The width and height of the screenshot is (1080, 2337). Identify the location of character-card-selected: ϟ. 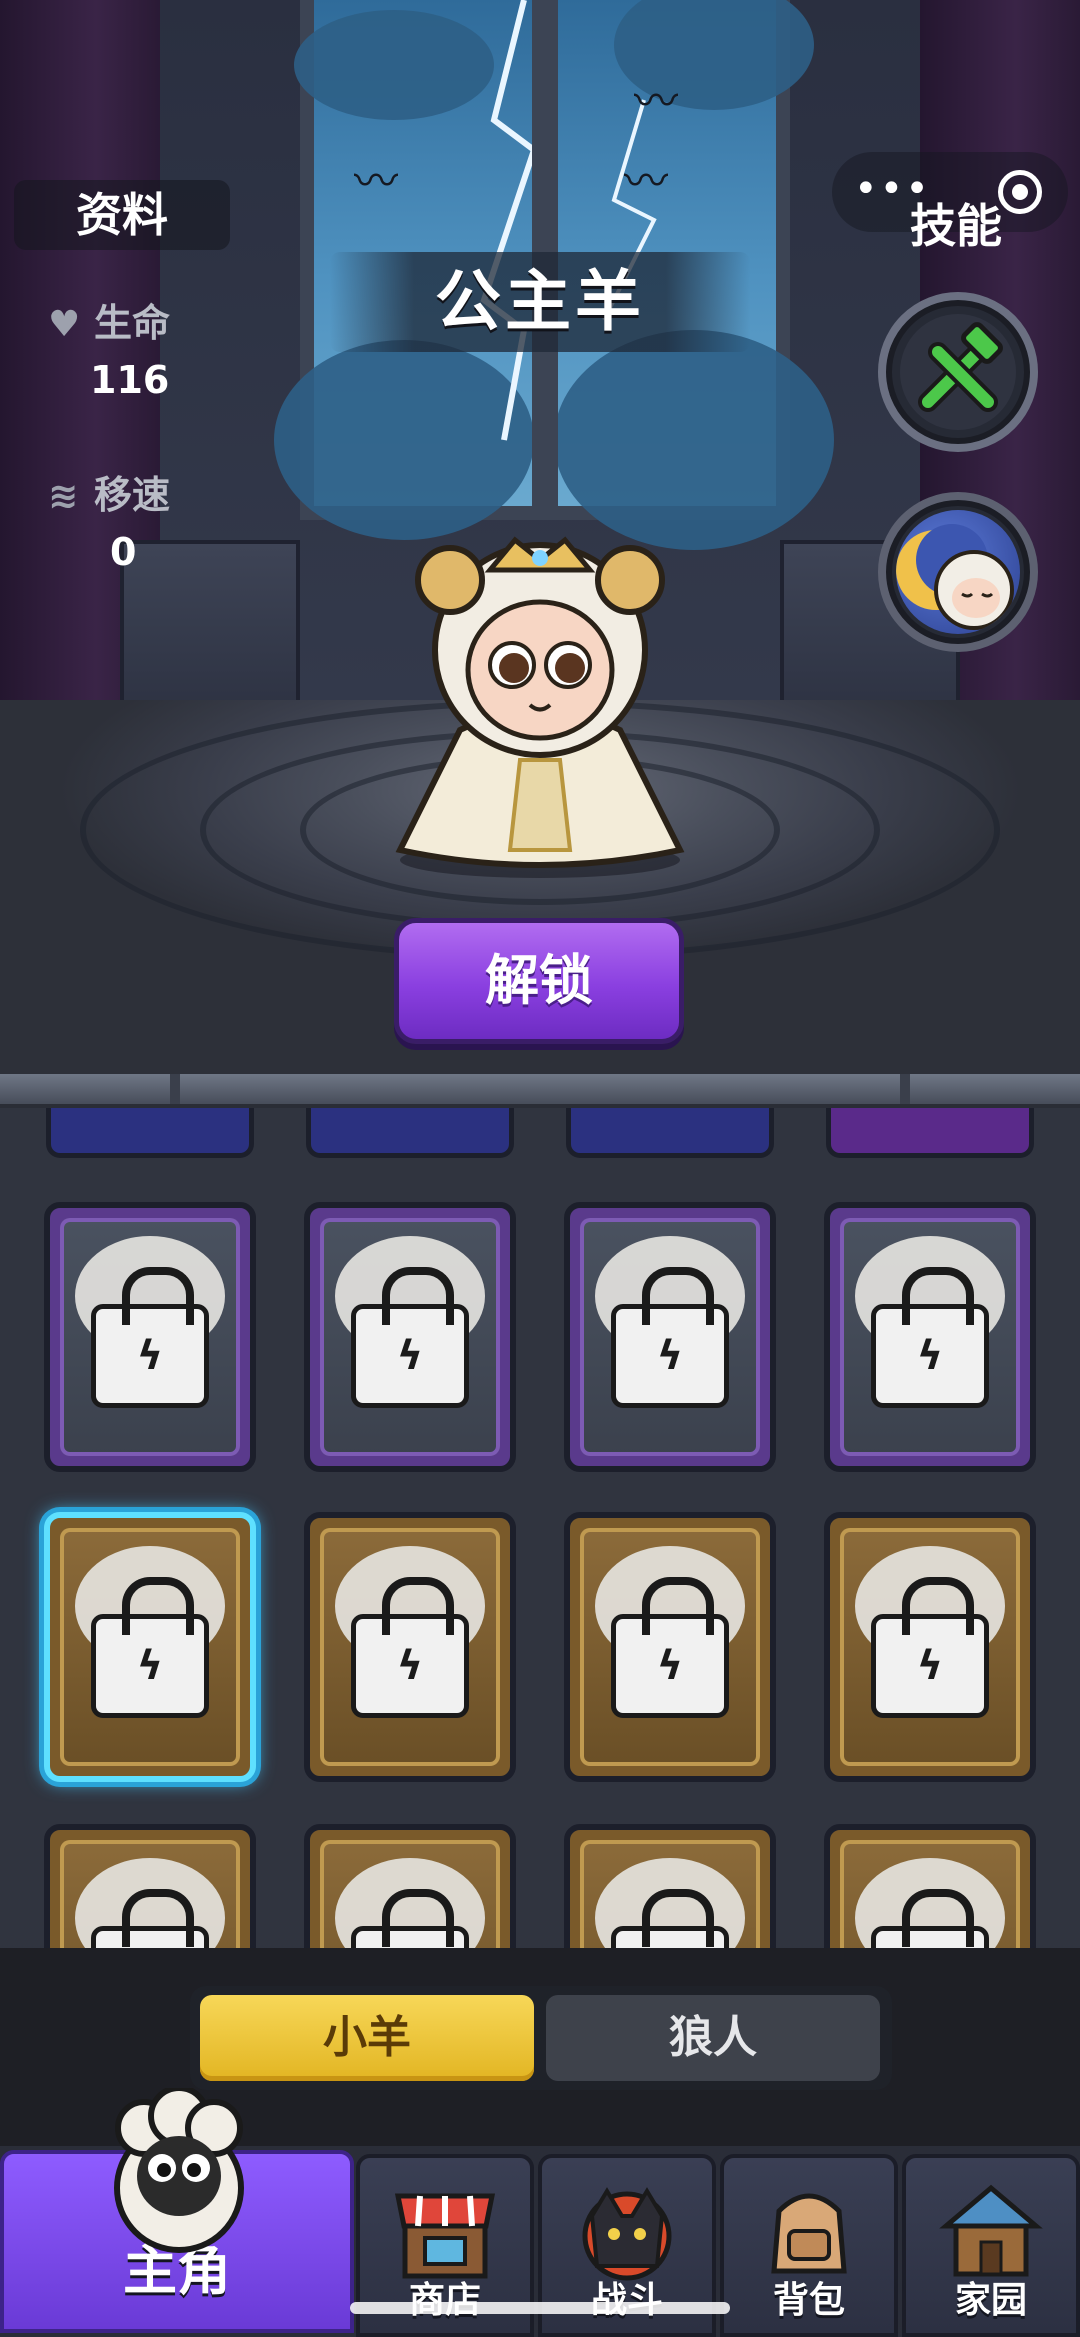
(150, 1647).